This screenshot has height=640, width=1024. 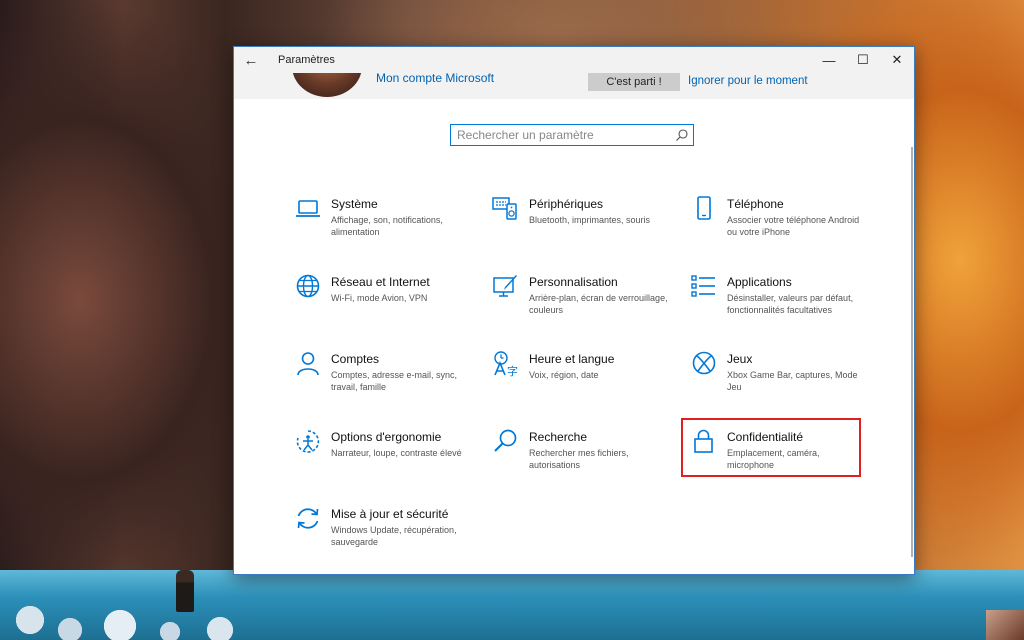 I want to click on tile-jeux: Jeux Xbox Game Bar, captures, Mode Jeu, so click(x=780, y=380).